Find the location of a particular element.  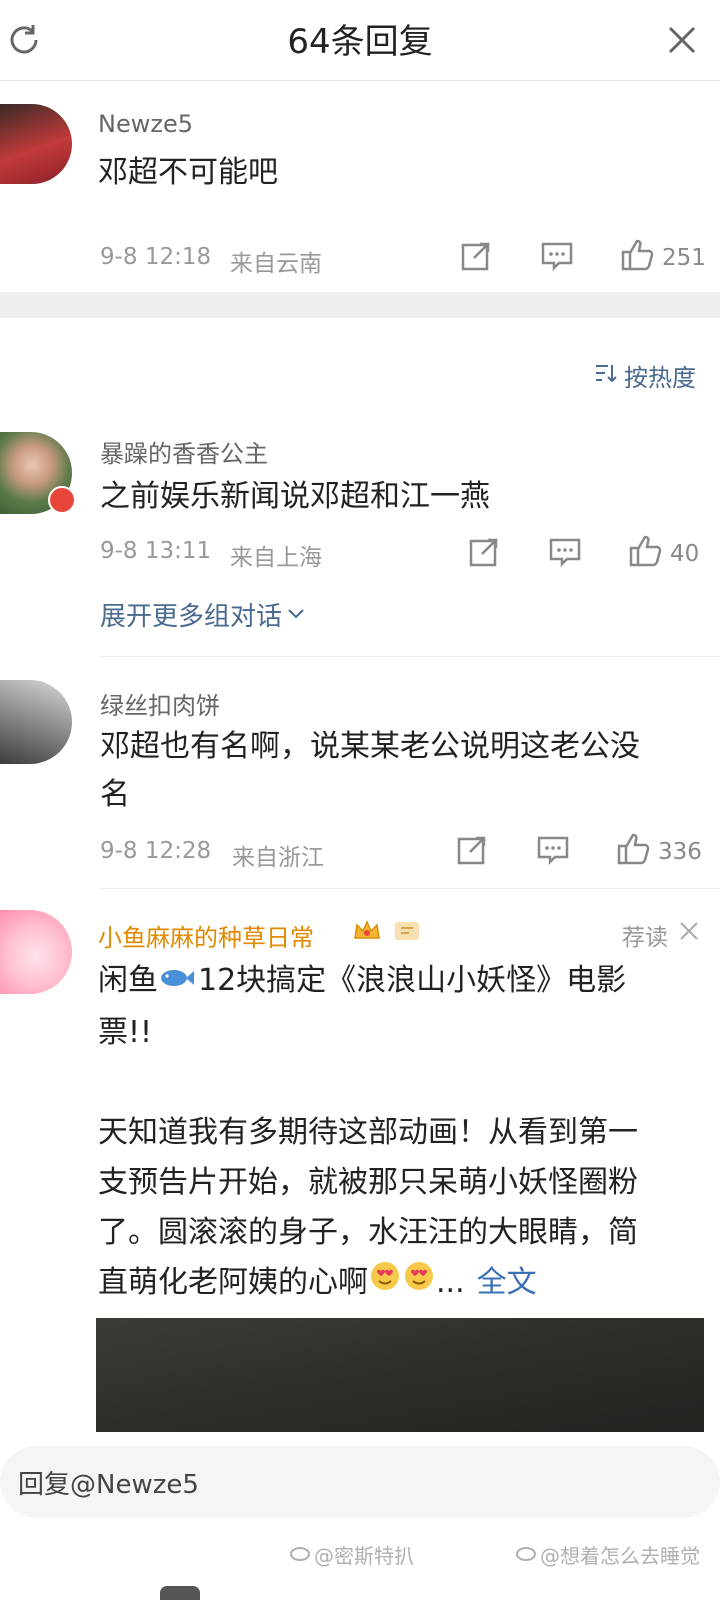

comment-text: 邓超也有名啊，说某某老公说明这老公没 is located at coordinates (370, 746).